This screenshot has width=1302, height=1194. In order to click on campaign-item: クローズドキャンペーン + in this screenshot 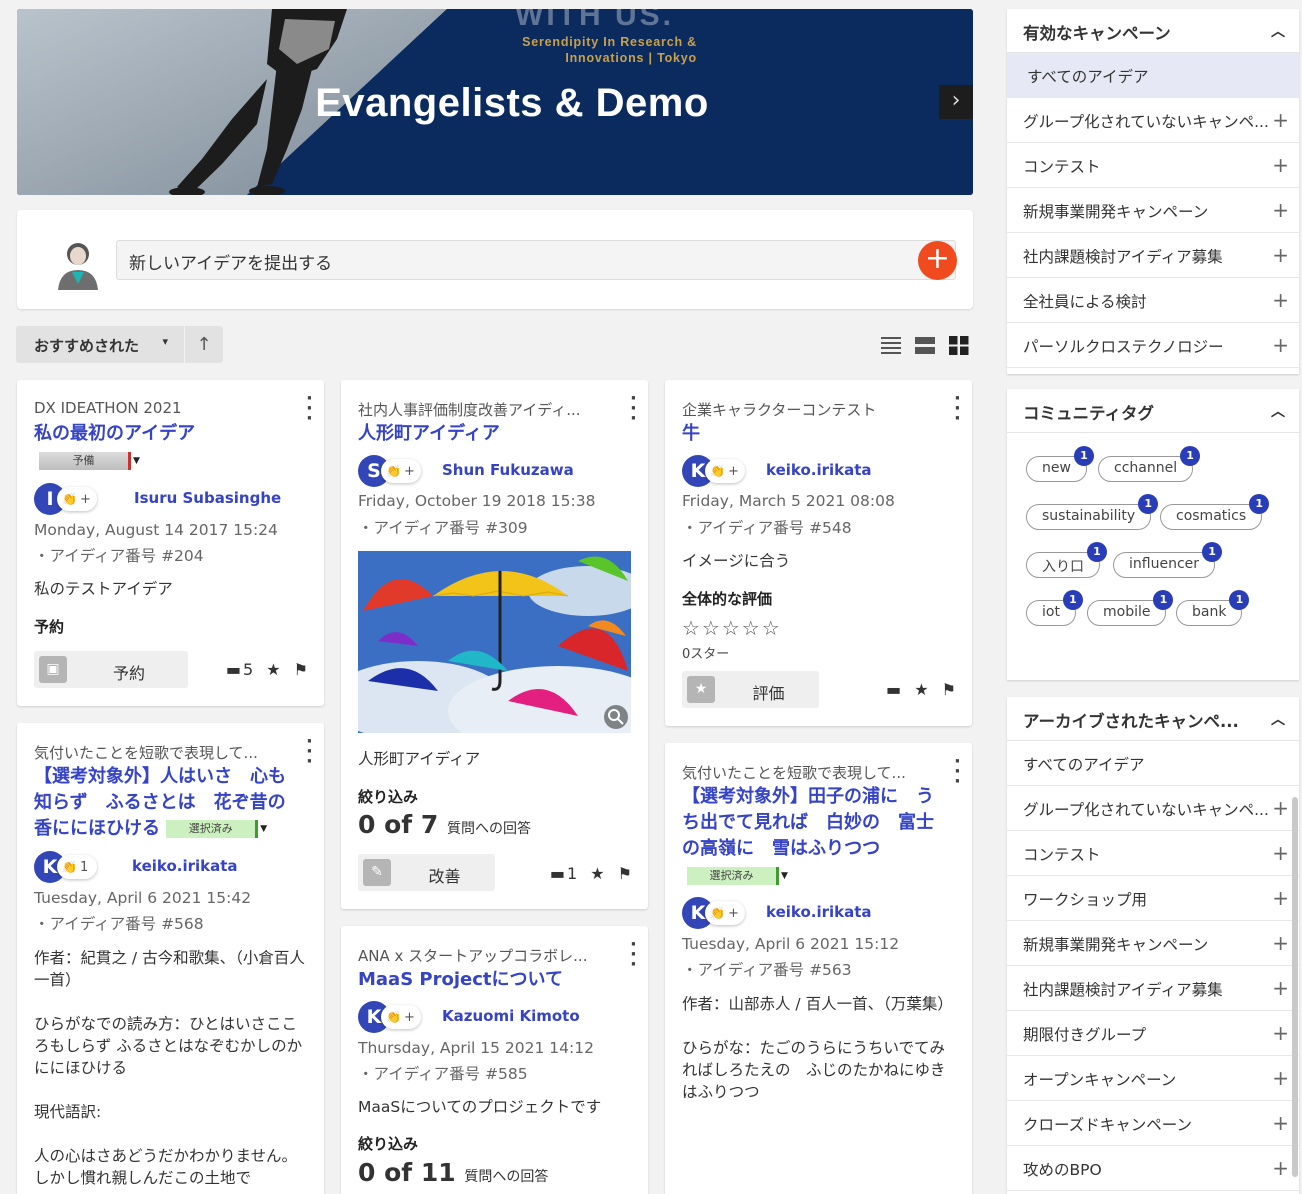, I will do `click(1153, 1123)`.